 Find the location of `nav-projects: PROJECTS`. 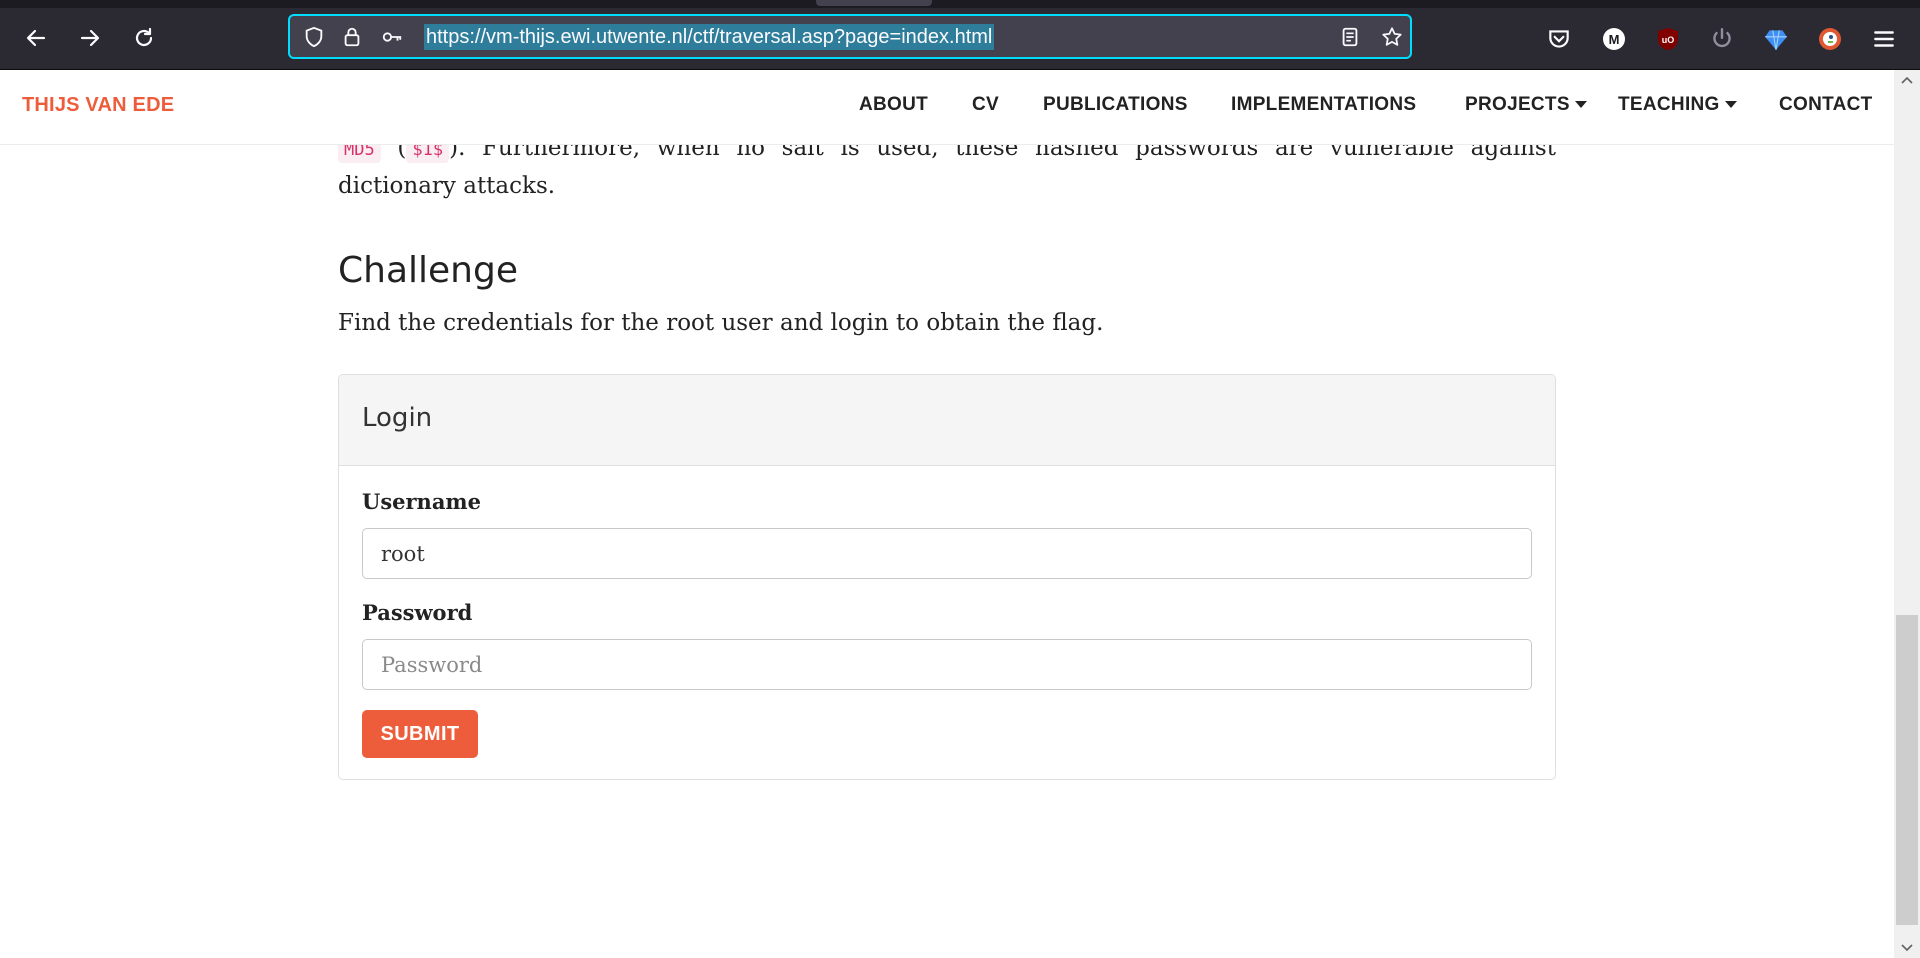

nav-projects: PROJECTS is located at coordinates (1526, 105).